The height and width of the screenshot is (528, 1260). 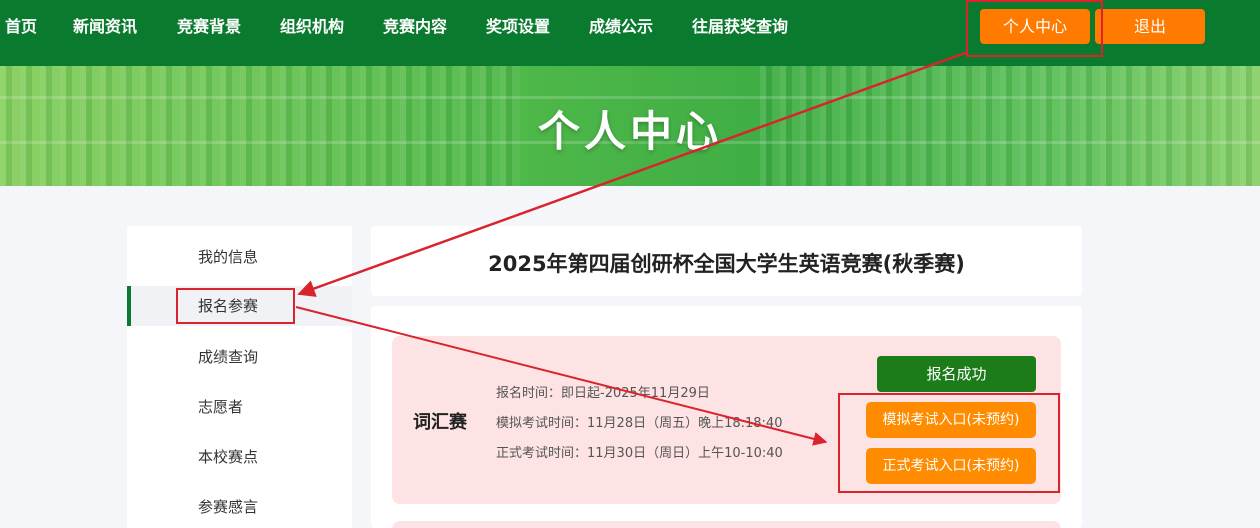 What do you see at coordinates (440, 422) in the screenshot?
I see `competition-name: 词汇赛` at bounding box center [440, 422].